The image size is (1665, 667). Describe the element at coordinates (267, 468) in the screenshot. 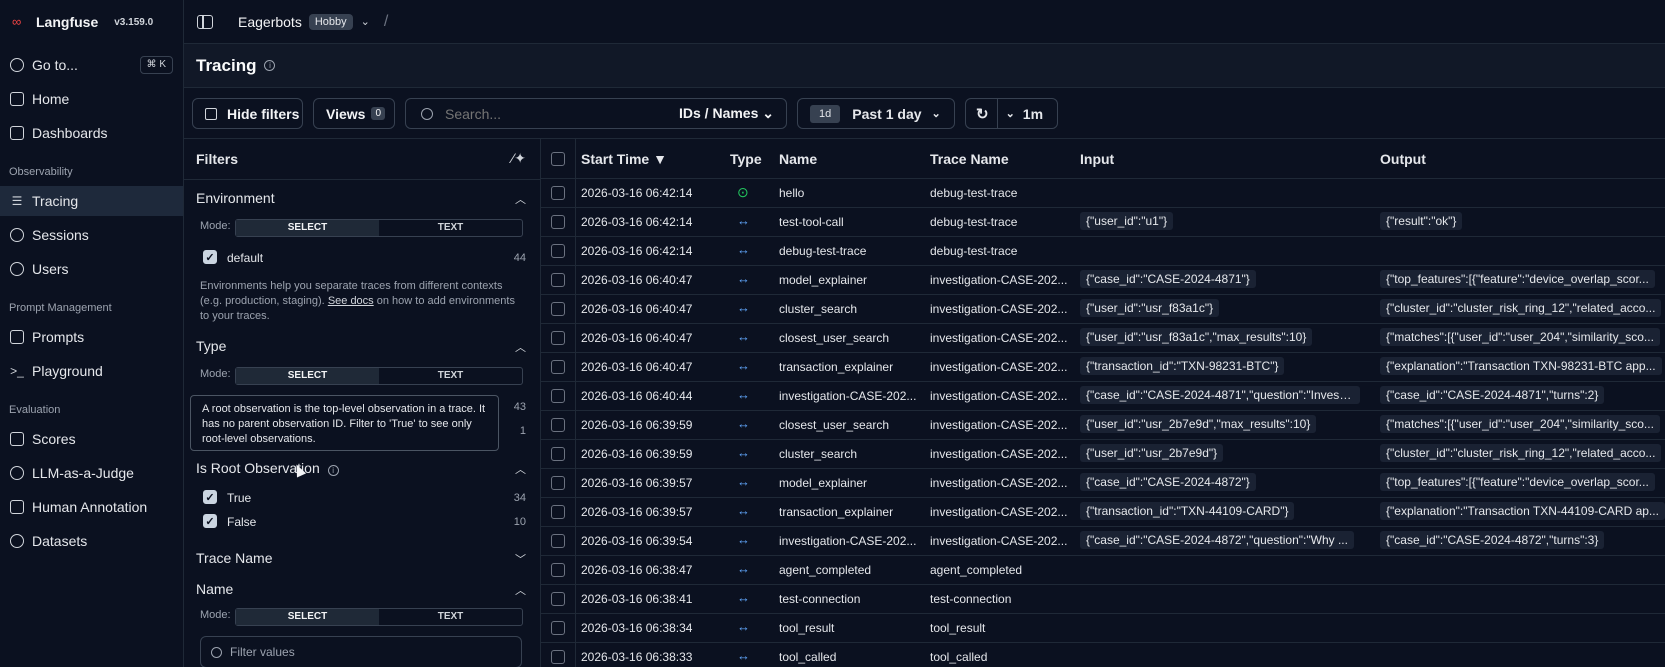

I see `section-title-is-root-observation: Is Root Observation i` at that location.